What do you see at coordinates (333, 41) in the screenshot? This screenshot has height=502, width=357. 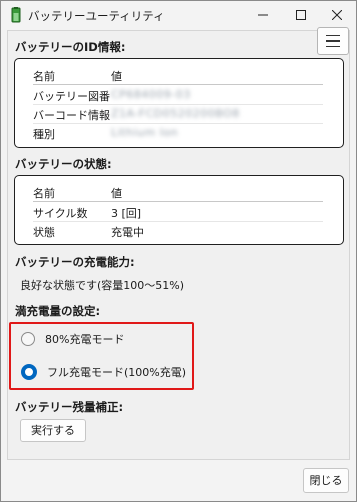 I see `hamburger-menu-button` at bounding box center [333, 41].